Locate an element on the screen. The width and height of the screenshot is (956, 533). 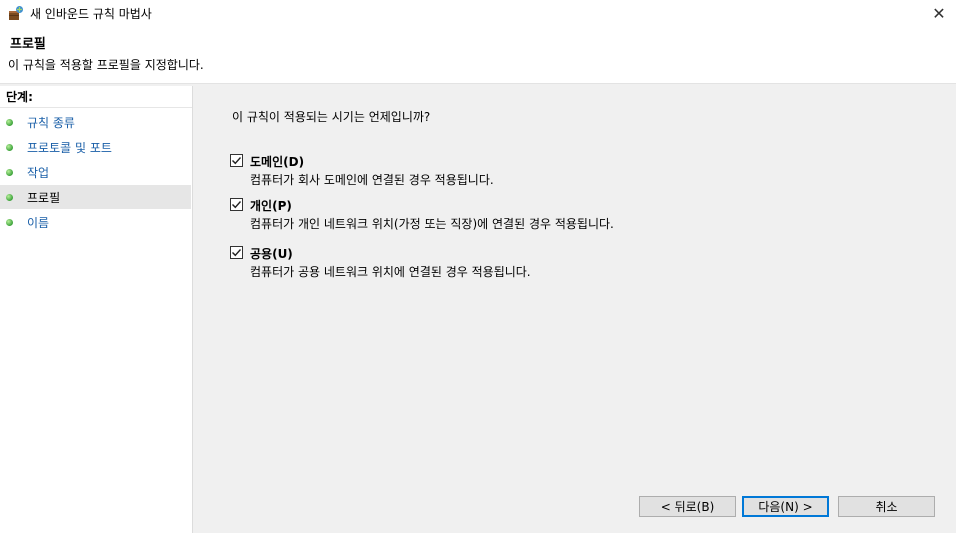
option-label: 개인(P) is located at coordinates (271, 205).